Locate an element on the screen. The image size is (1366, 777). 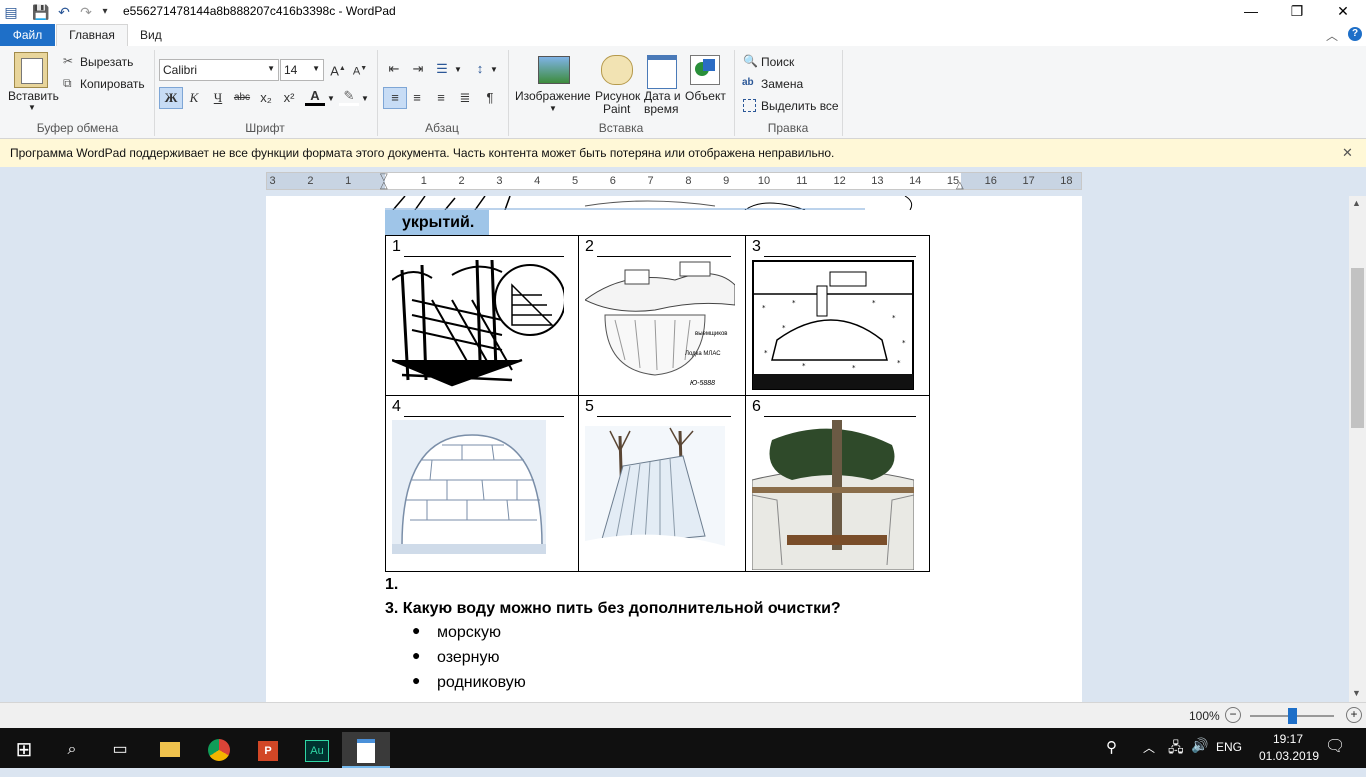
show-hidden-icons: ︿ is located at coordinates (1149, 747).